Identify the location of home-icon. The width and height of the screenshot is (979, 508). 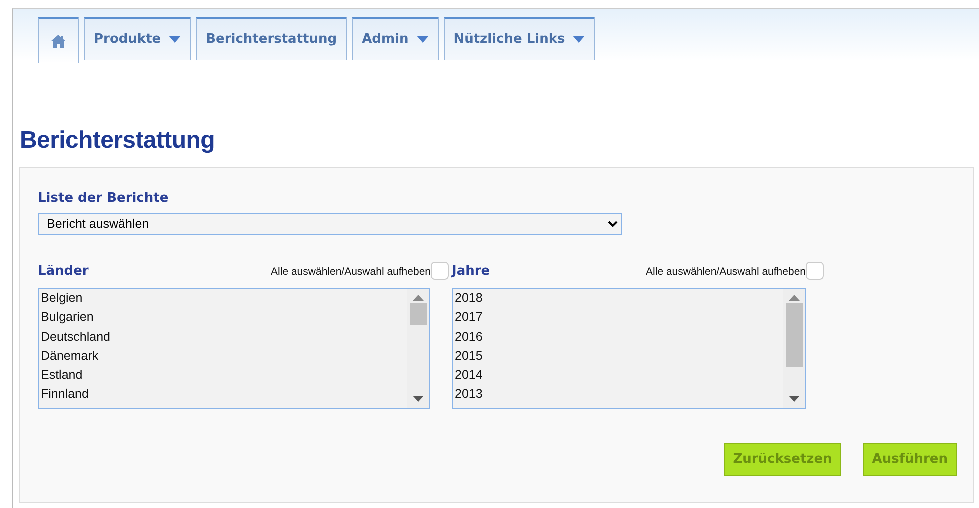
(58, 41).